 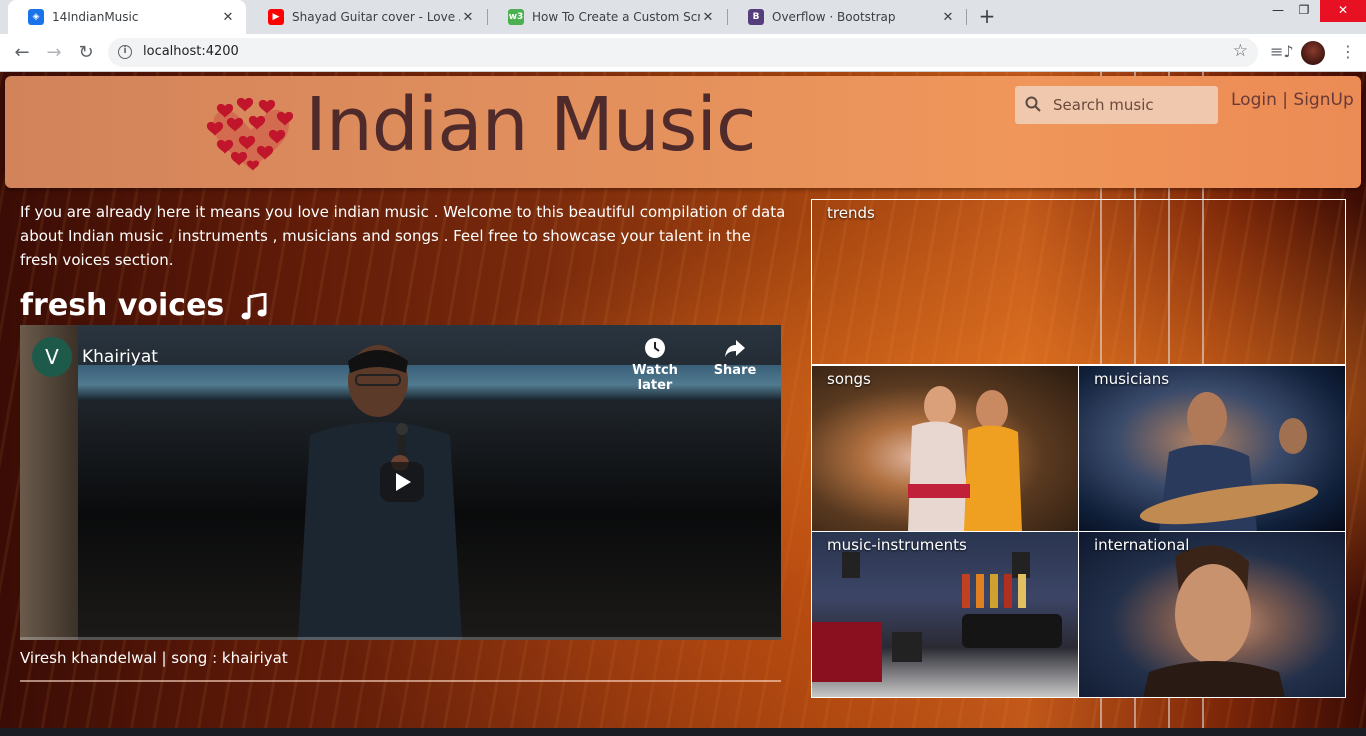 I want to click on browser-tab-bootstrap: B Overflow · Bootstrap ✕, so click(x=847, y=17).